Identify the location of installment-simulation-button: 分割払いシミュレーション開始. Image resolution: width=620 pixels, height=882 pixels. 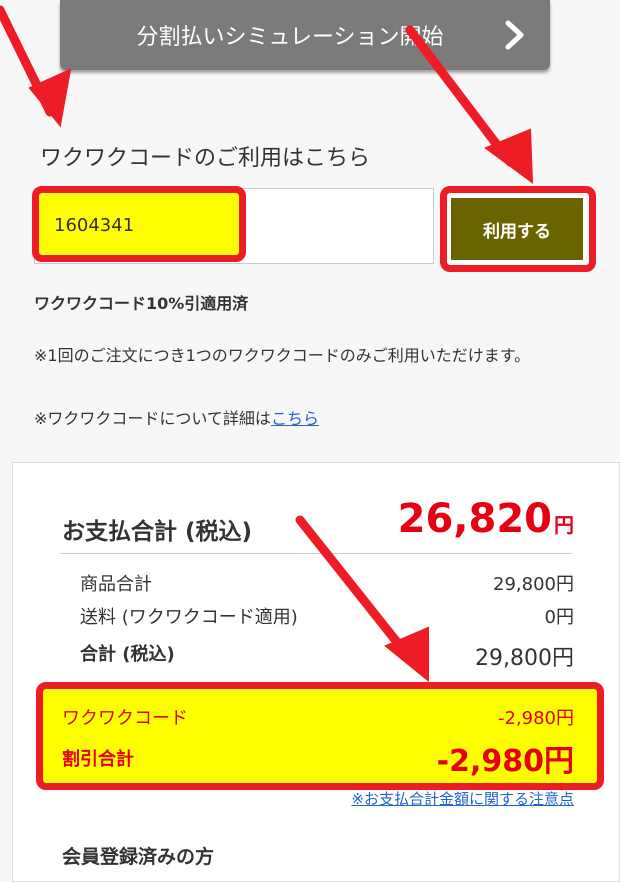
(305, 35).